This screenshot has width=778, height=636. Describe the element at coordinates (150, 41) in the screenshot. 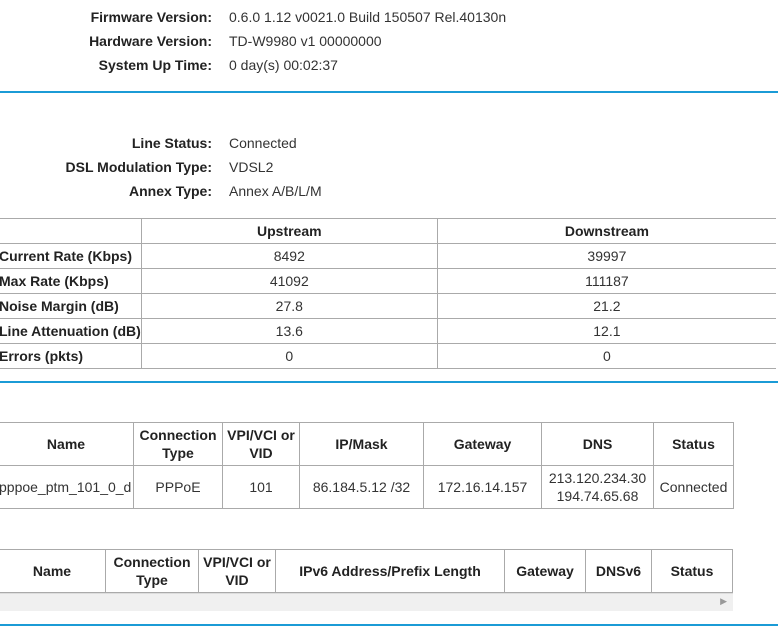

I see `hardware-label: Hardware Version:` at that location.